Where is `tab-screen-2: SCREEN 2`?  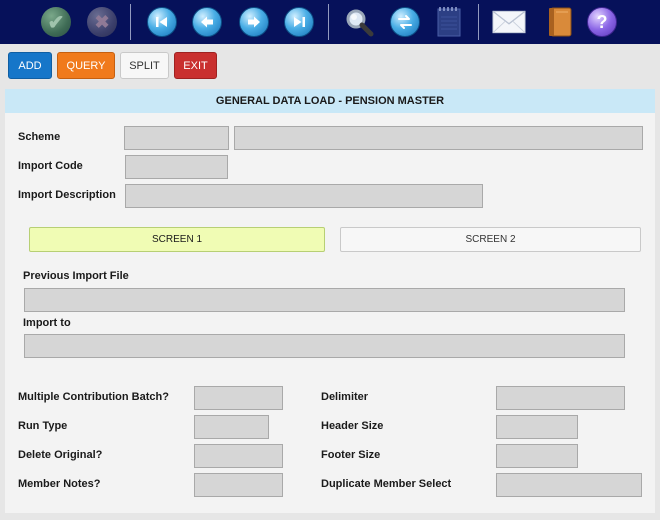
tab-screen-2: SCREEN 2 is located at coordinates (490, 239).